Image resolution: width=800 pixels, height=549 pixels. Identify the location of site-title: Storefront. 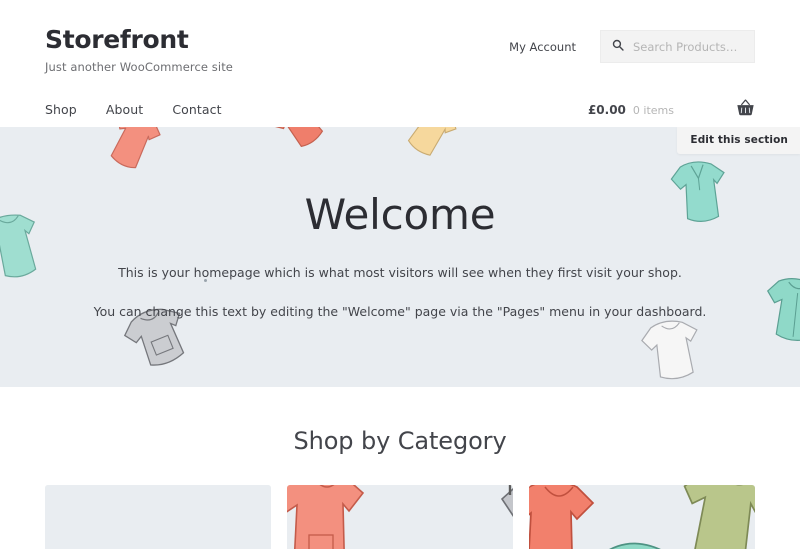
(139, 40).